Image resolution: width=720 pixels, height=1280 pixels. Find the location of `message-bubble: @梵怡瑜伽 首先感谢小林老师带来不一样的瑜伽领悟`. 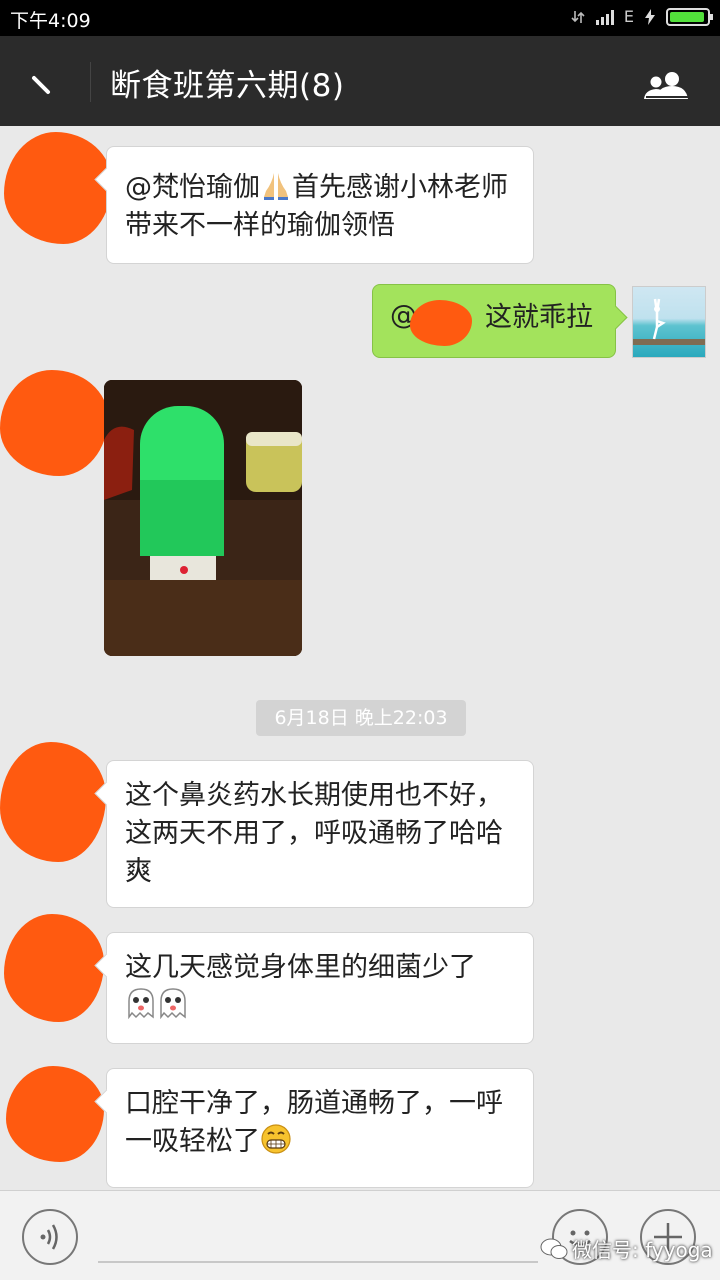

message-bubble: @梵怡瑜伽 首先感谢小林老师带来不一样的瑜伽领悟 is located at coordinates (320, 205).